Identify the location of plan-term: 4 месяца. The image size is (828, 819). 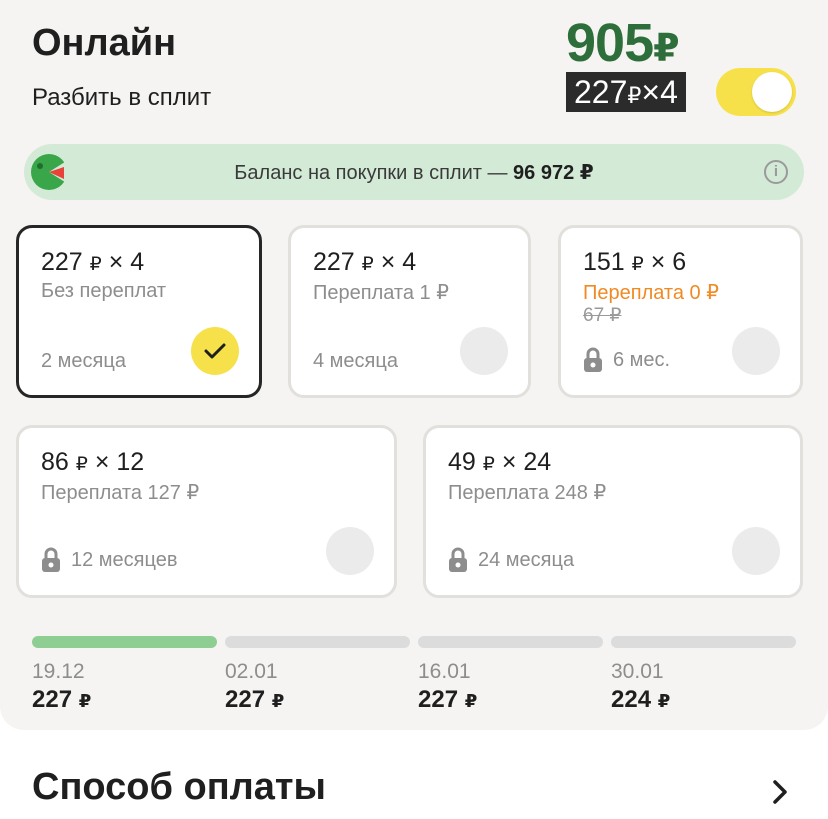
(355, 361).